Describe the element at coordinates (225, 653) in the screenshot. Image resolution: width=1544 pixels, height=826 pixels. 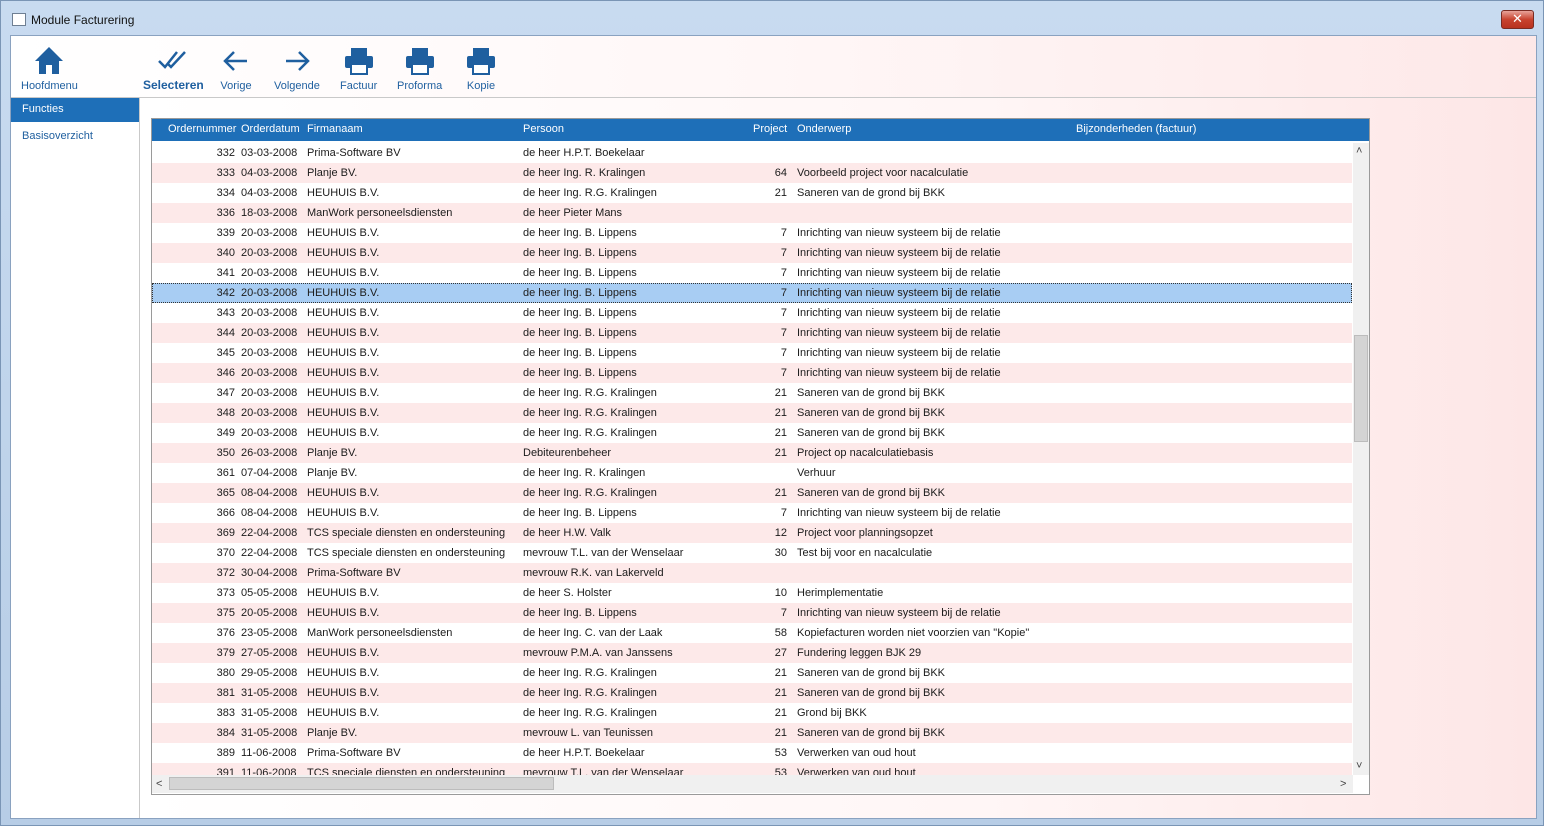
I see `cell-ordernummer: 379` at that location.